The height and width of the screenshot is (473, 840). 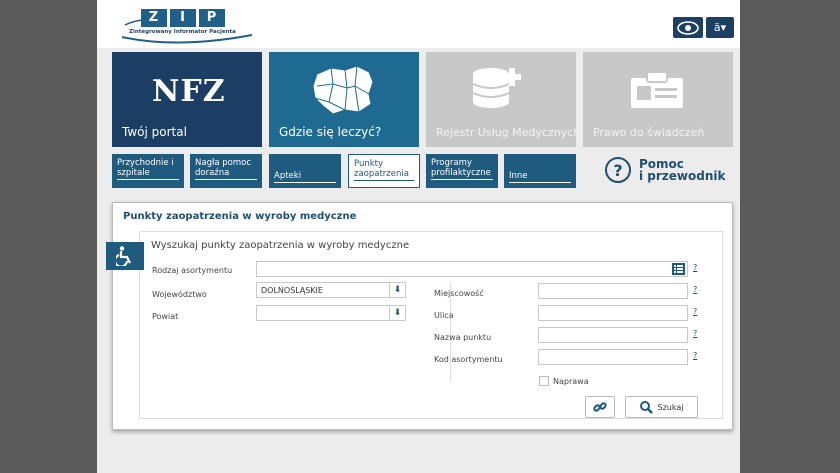 What do you see at coordinates (187, 28) in the screenshot?
I see `zip-logo: Z I P Zintegrowany Informator Pacjenta` at bounding box center [187, 28].